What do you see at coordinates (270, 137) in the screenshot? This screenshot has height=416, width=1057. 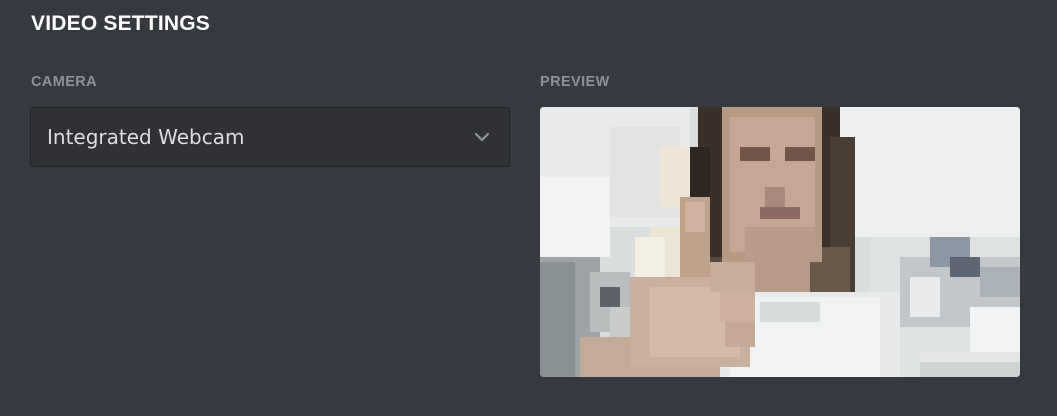 I see `camera-select: Integrated Webcam` at bounding box center [270, 137].